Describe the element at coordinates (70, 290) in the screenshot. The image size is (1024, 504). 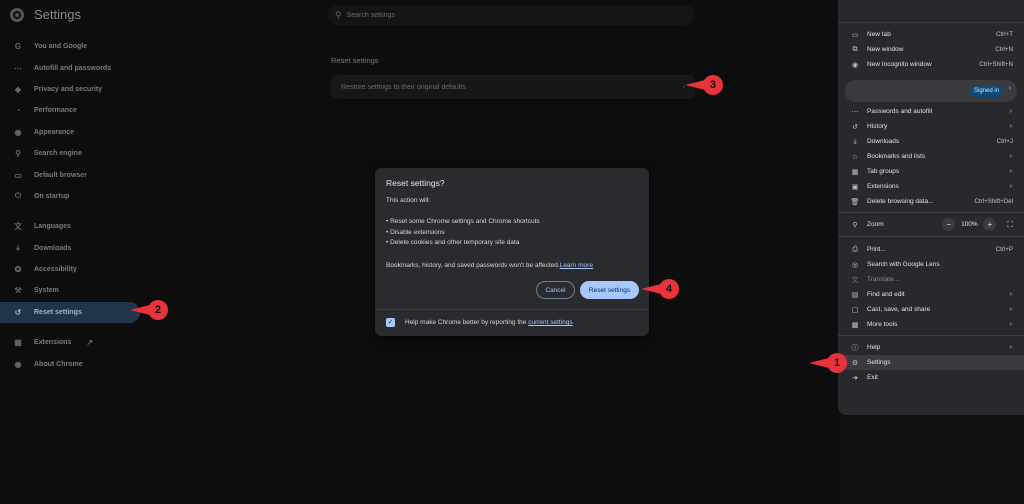
I see `sidebar-item-system: ⚒ System` at that location.